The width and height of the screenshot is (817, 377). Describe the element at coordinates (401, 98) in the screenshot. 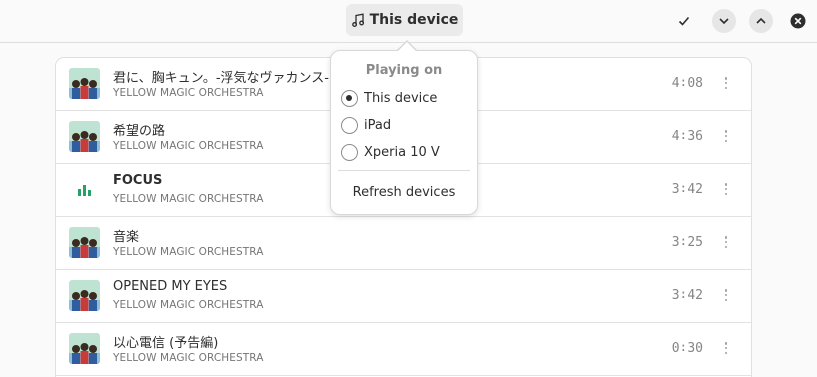

I see `device-option-label: This device` at that location.